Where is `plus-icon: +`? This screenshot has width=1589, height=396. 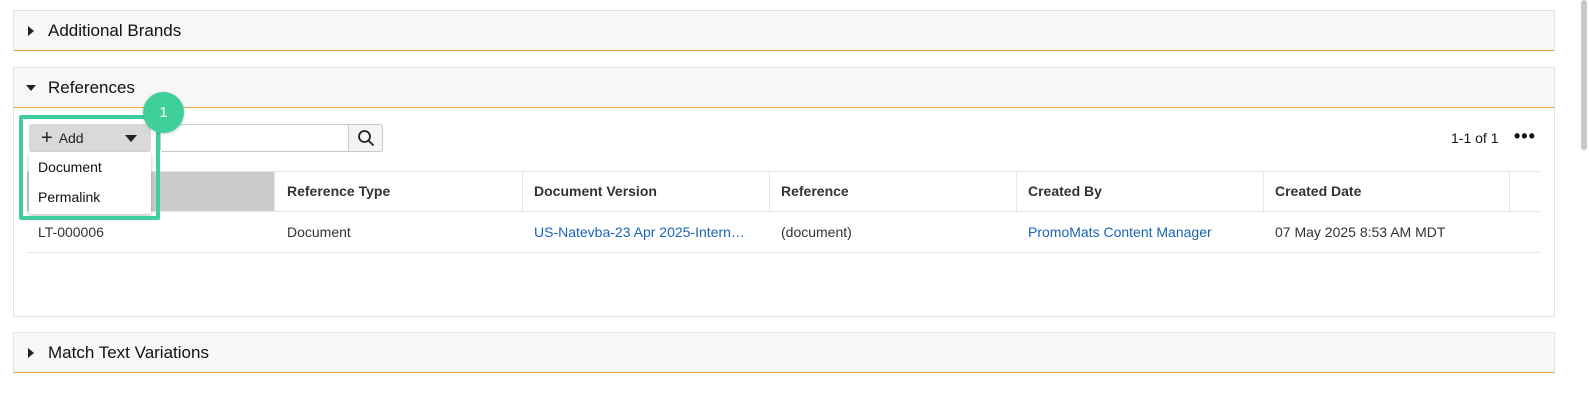
plus-icon: + is located at coordinates (47, 138).